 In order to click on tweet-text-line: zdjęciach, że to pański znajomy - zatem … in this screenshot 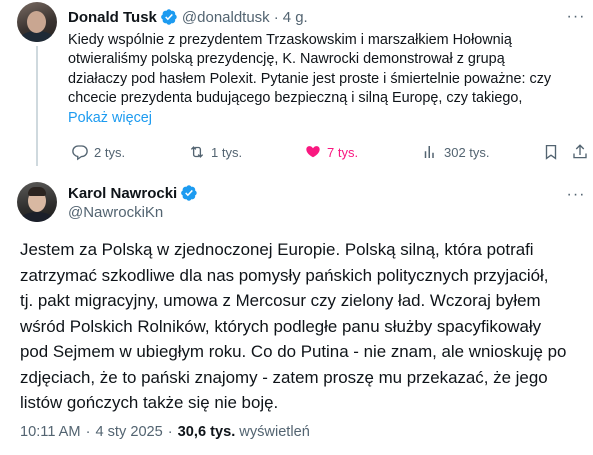, I will do `click(284, 377)`.